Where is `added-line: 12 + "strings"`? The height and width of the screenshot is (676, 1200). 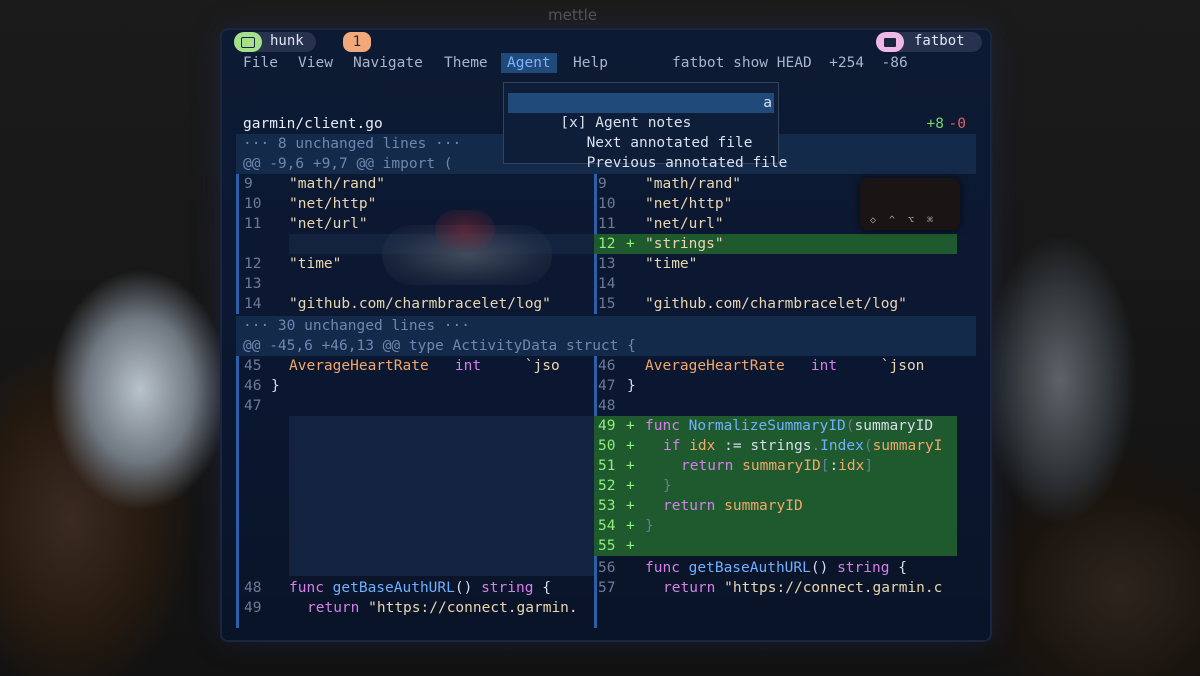
added-line: 12 + "strings" is located at coordinates (775, 244).